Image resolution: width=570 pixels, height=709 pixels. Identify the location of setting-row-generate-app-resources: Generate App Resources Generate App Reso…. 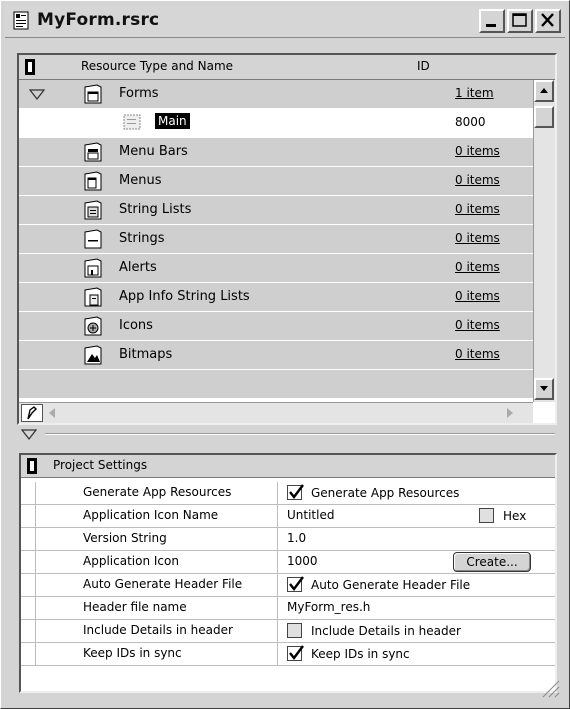
(288, 493).